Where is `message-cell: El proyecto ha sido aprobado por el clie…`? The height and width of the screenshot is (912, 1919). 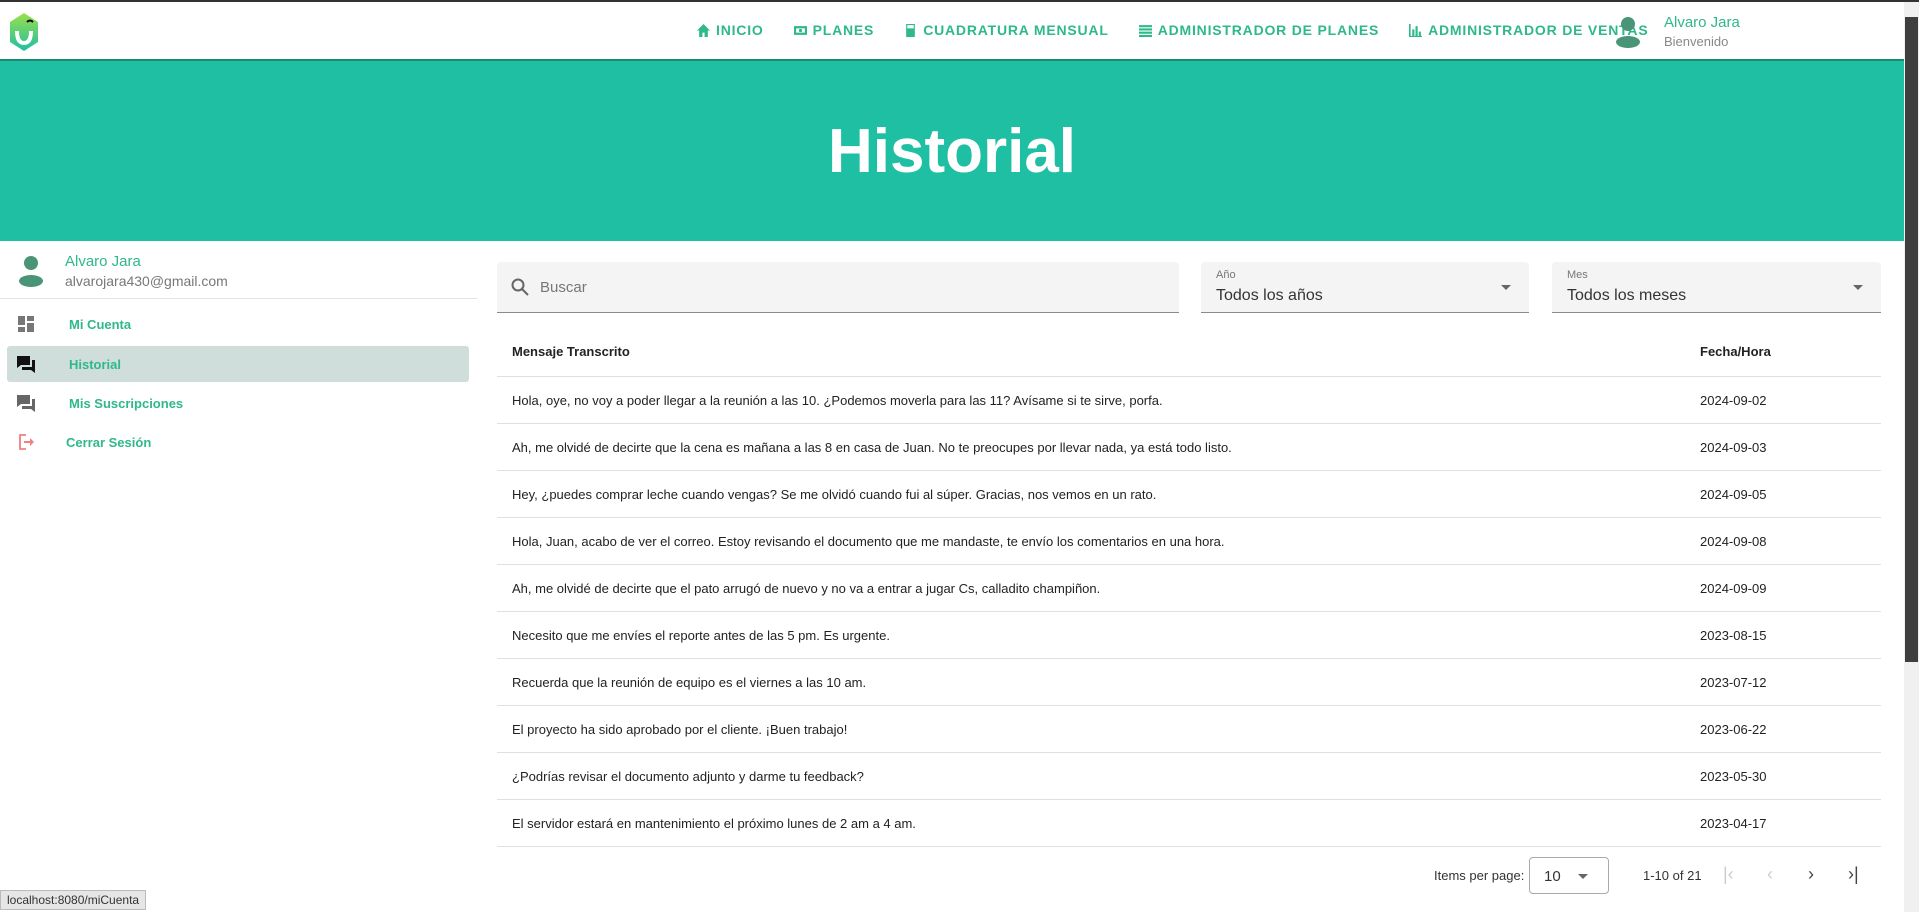 message-cell: El proyecto ha sido aprobado por el clie… is located at coordinates (680, 729).